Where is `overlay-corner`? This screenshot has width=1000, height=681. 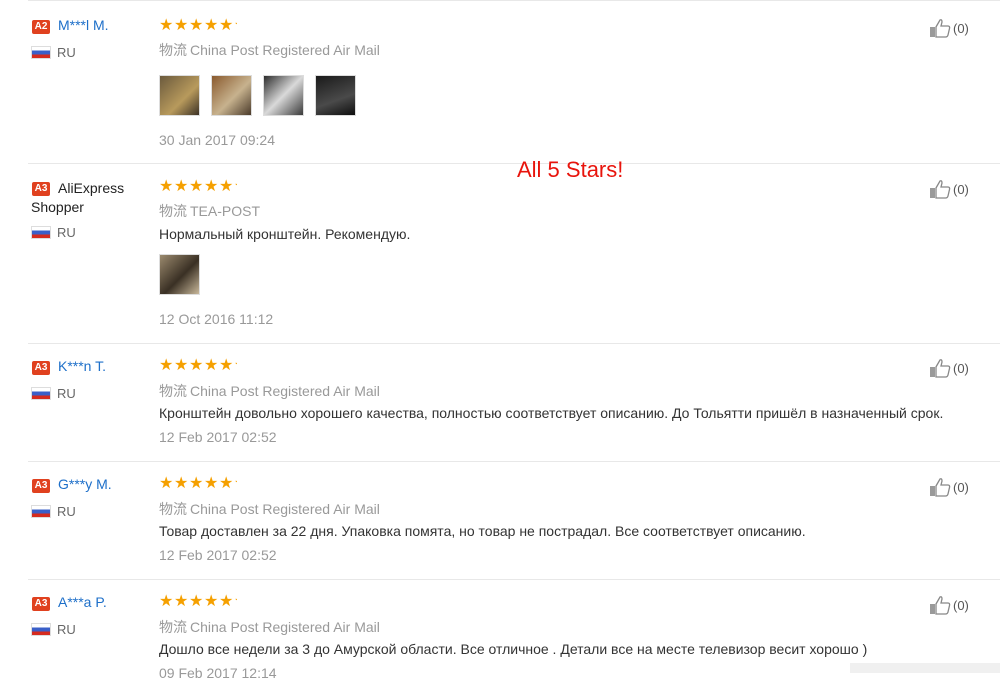
overlay-corner is located at coordinates (925, 668).